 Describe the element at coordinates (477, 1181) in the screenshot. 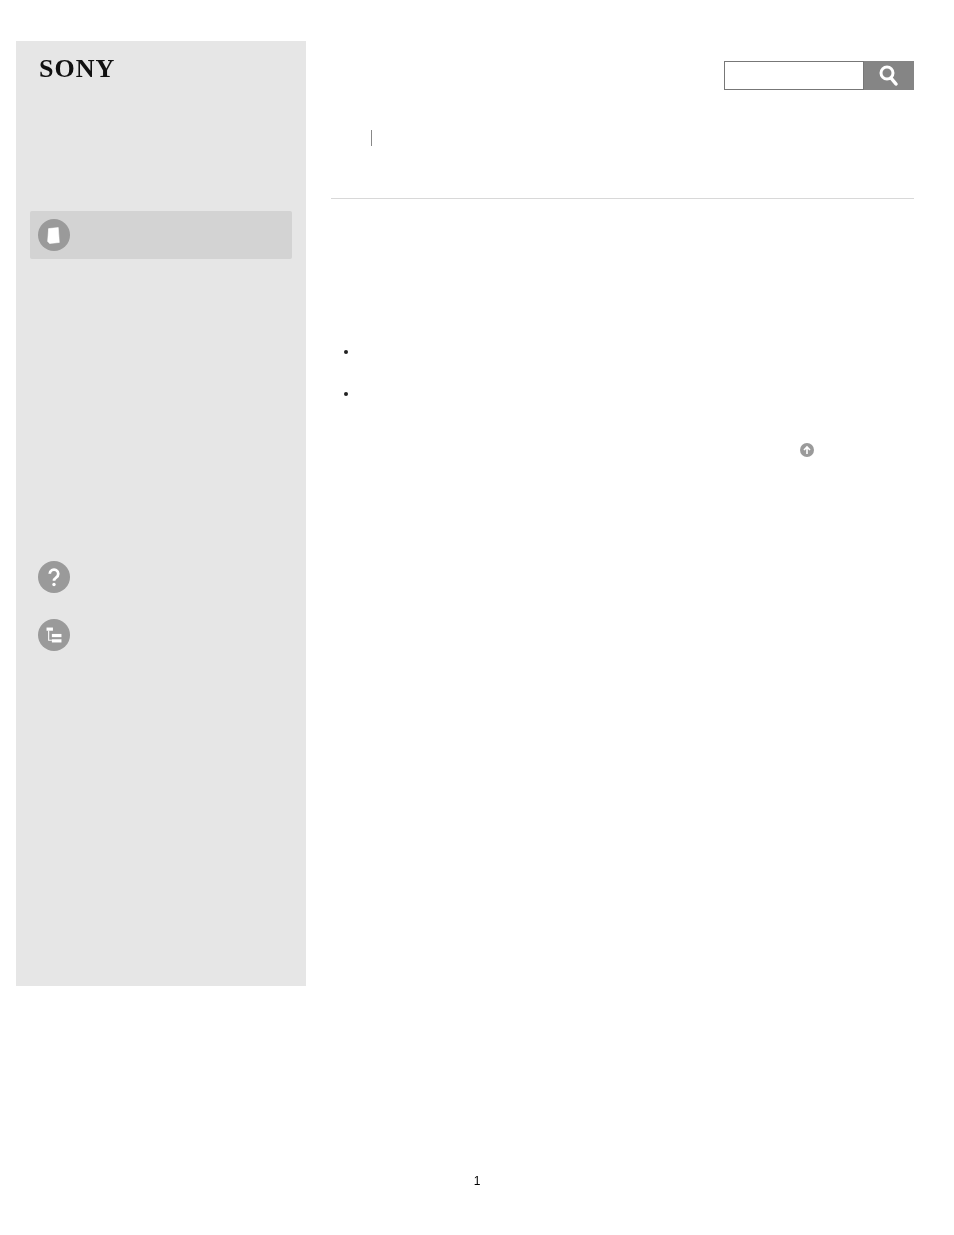

I see `page-number: 1` at that location.